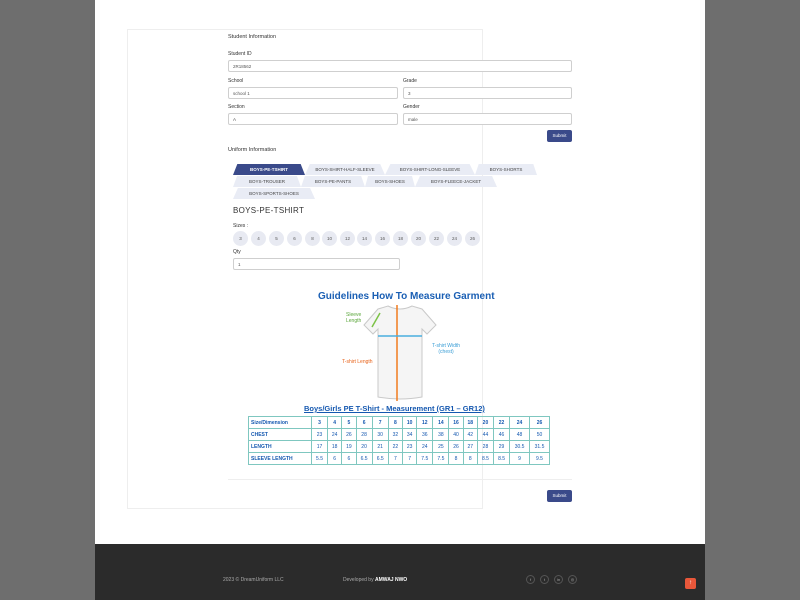  Describe the element at coordinates (530, 579) in the screenshot. I see `facebook-icon: f` at that location.